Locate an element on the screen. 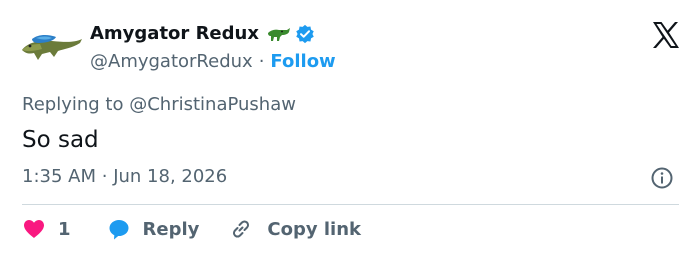 Image resolution: width=700 pixels, height=256 pixels. divider is located at coordinates (350, 204).